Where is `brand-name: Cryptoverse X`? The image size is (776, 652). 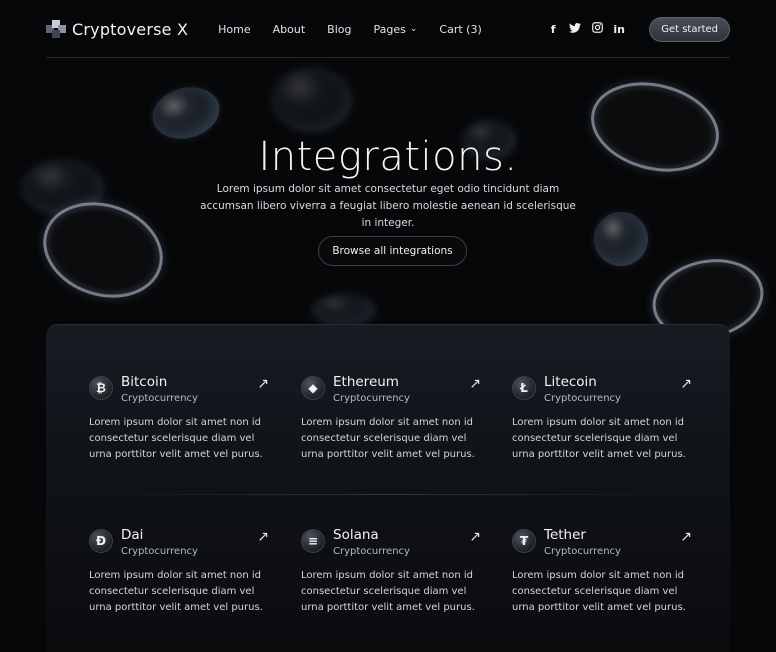 brand-name: Cryptoverse X is located at coordinates (130, 29).